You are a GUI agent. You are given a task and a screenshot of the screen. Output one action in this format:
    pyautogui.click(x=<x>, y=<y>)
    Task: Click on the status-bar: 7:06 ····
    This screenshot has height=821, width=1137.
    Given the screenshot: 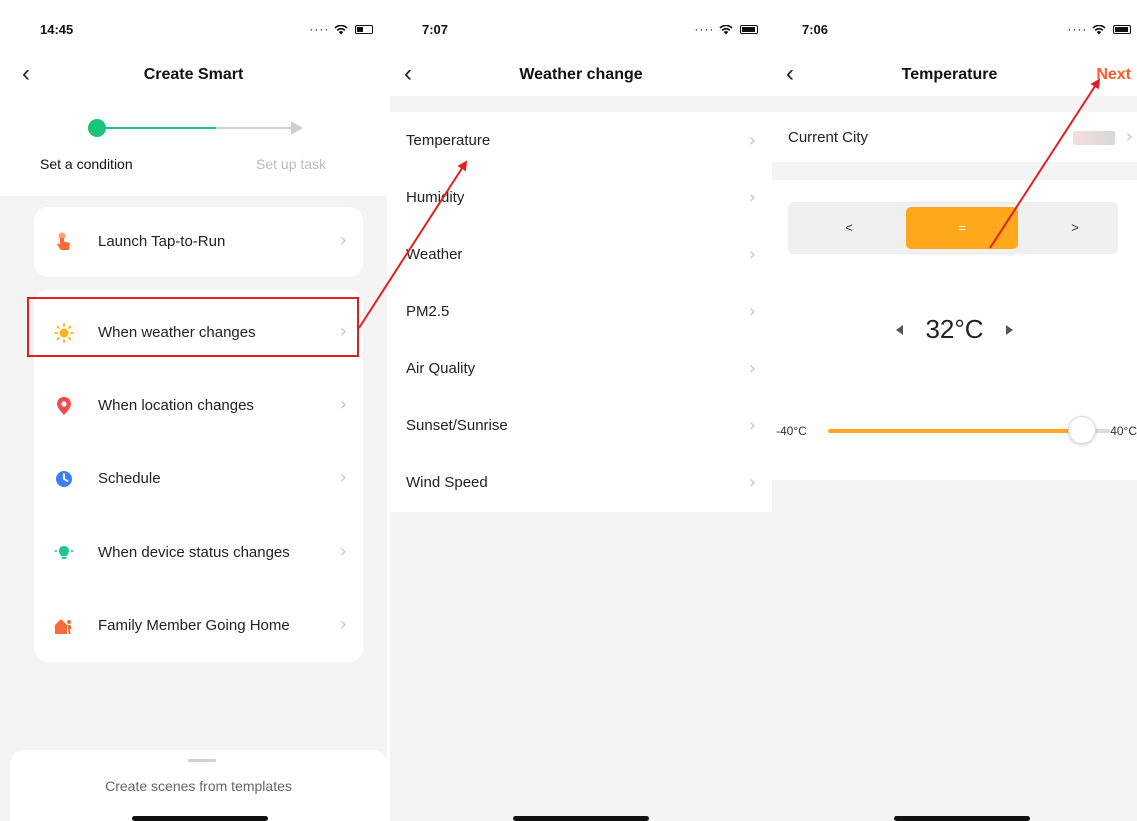 What is the action you would take?
    pyautogui.click(x=954, y=28)
    